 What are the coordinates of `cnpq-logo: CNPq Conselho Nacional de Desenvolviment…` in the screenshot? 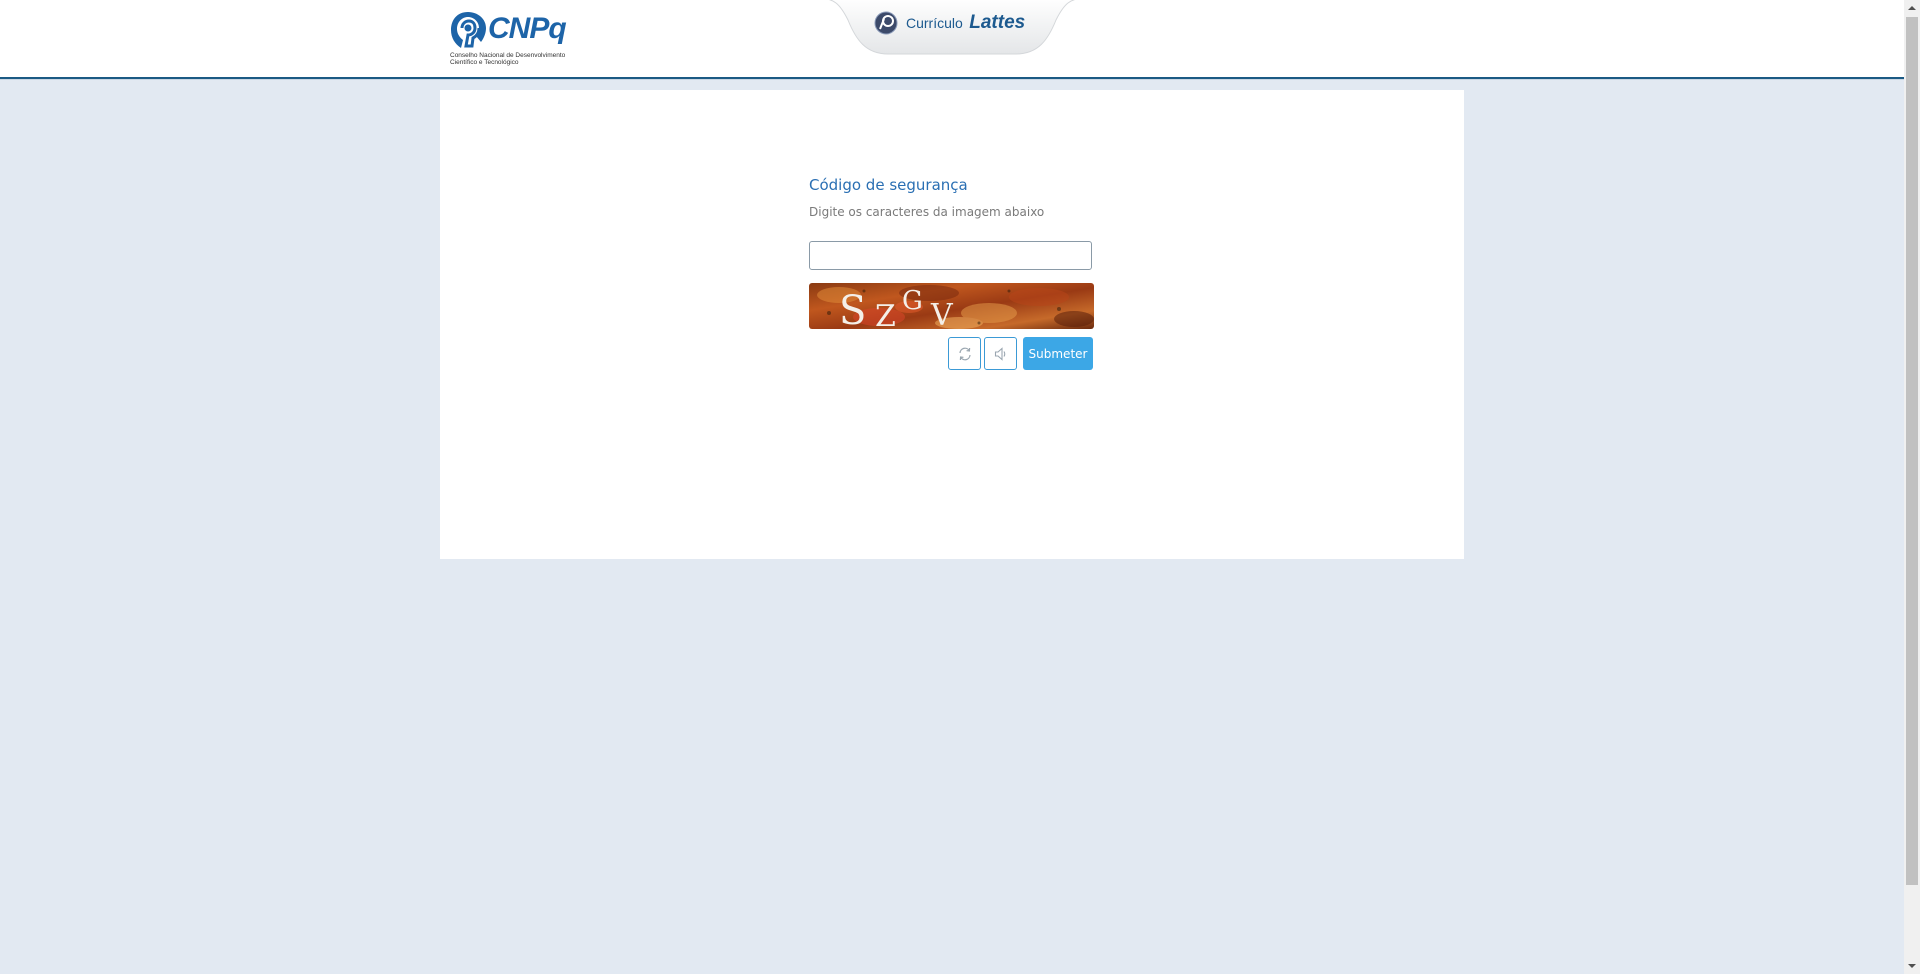 It's located at (513, 39).